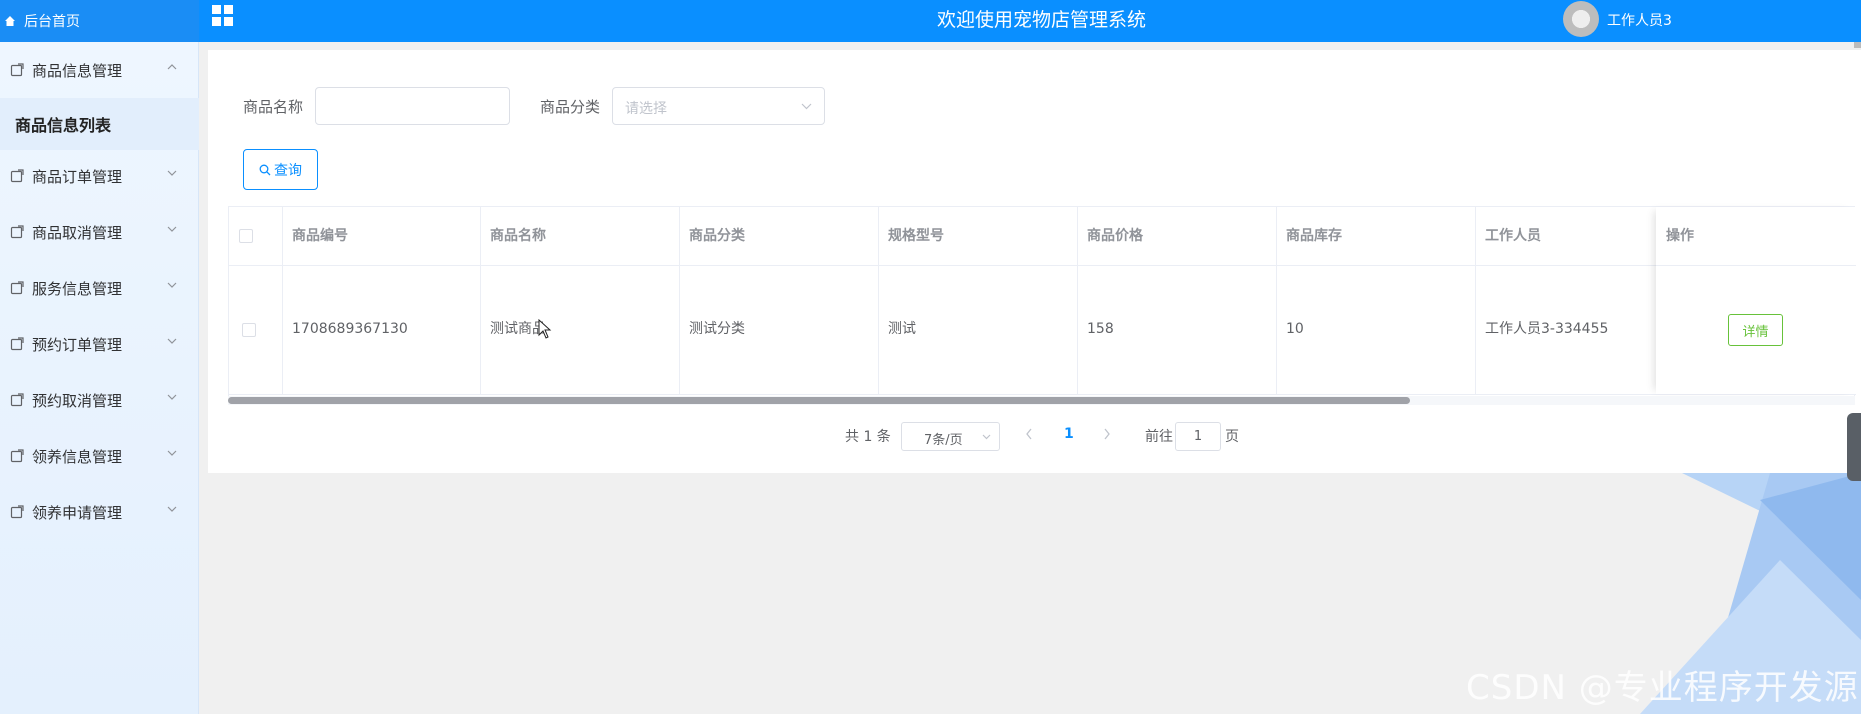 This screenshot has width=1861, height=714. What do you see at coordinates (1042, 394) in the screenshot?
I see `row-divider` at bounding box center [1042, 394].